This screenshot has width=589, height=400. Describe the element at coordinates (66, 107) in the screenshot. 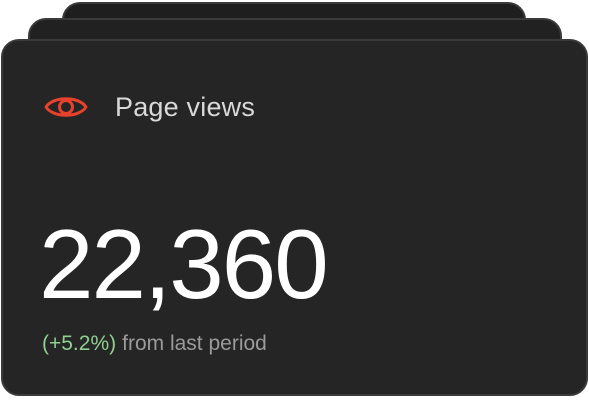

I see `eye-icon` at that location.